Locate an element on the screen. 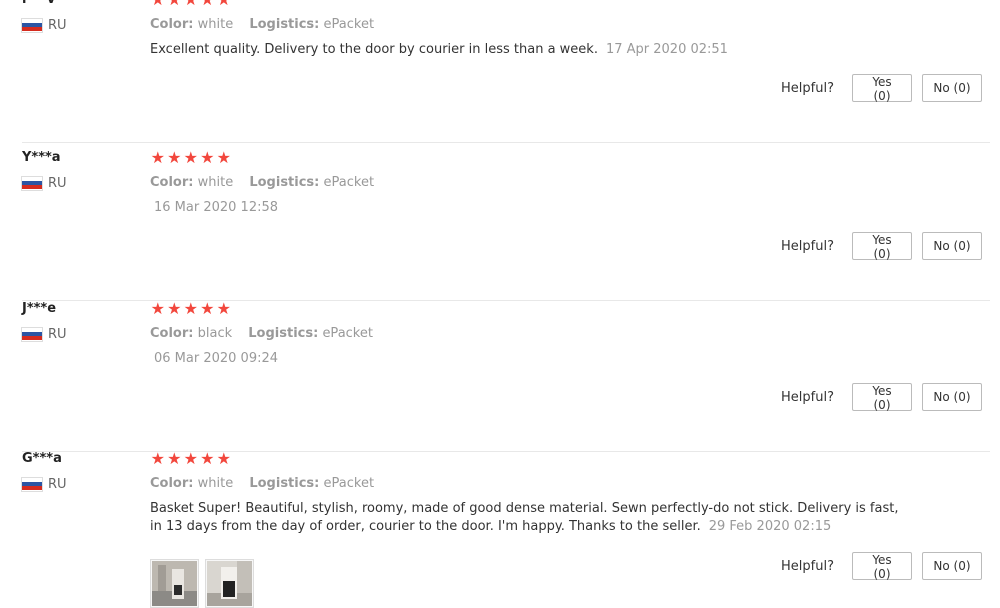 The image size is (1000, 608). review-date: 06 Mar 2020 09:24 is located at coordinates (216, 358).